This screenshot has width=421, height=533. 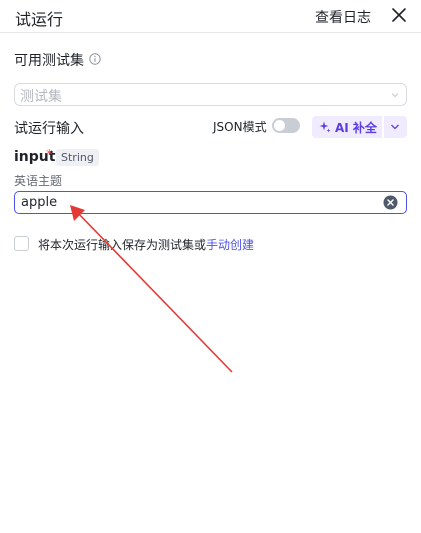 What do you see at coordinates (21, 243) in the screenshot?
I see `save-testset-checkbox` at bounding box center [21, 243].